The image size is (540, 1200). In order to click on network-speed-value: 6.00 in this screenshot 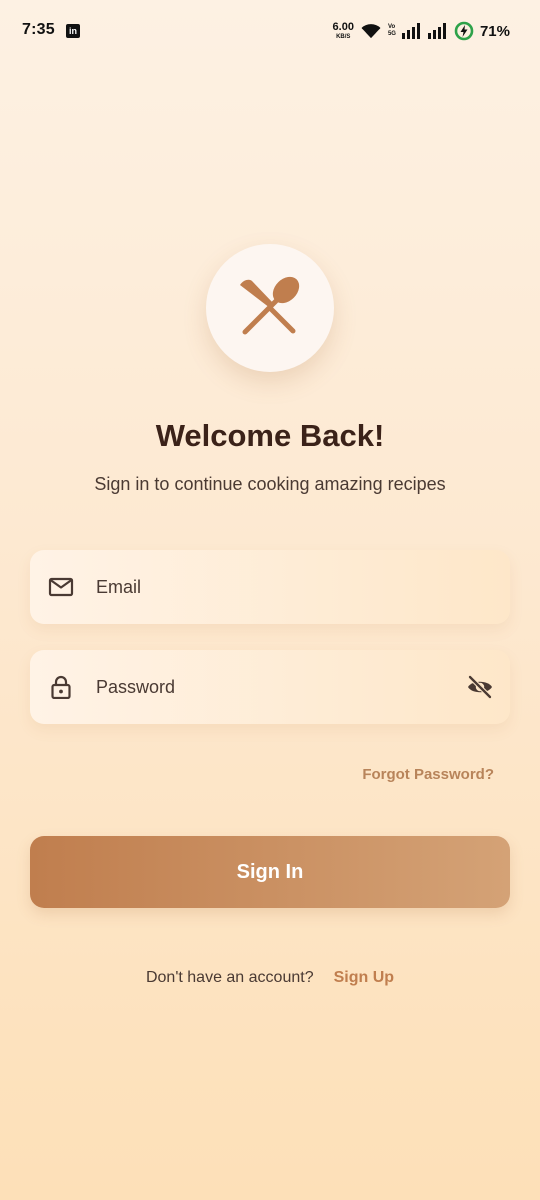, I will do `click(343, 27)`.